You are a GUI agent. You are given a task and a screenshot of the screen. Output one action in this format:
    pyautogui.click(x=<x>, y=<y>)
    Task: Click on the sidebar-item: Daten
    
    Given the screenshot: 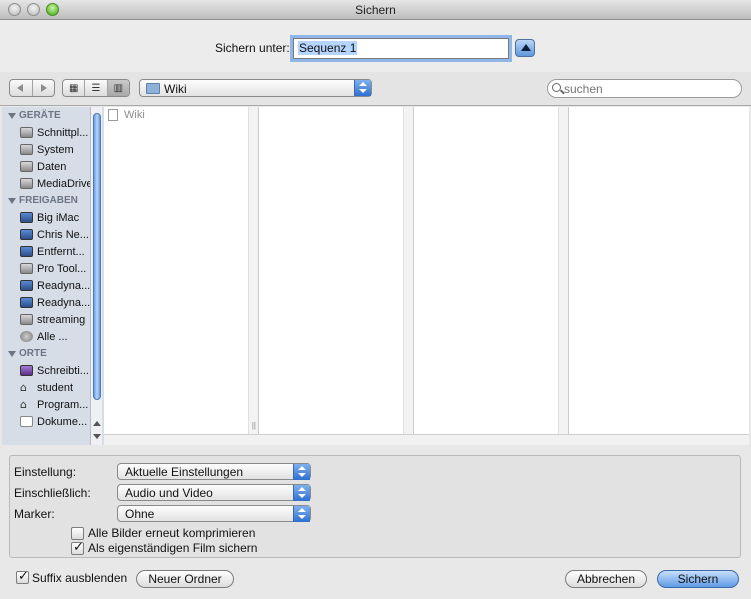 What is the action you would take?
    pyautogui.click(x=53, y=166)
    